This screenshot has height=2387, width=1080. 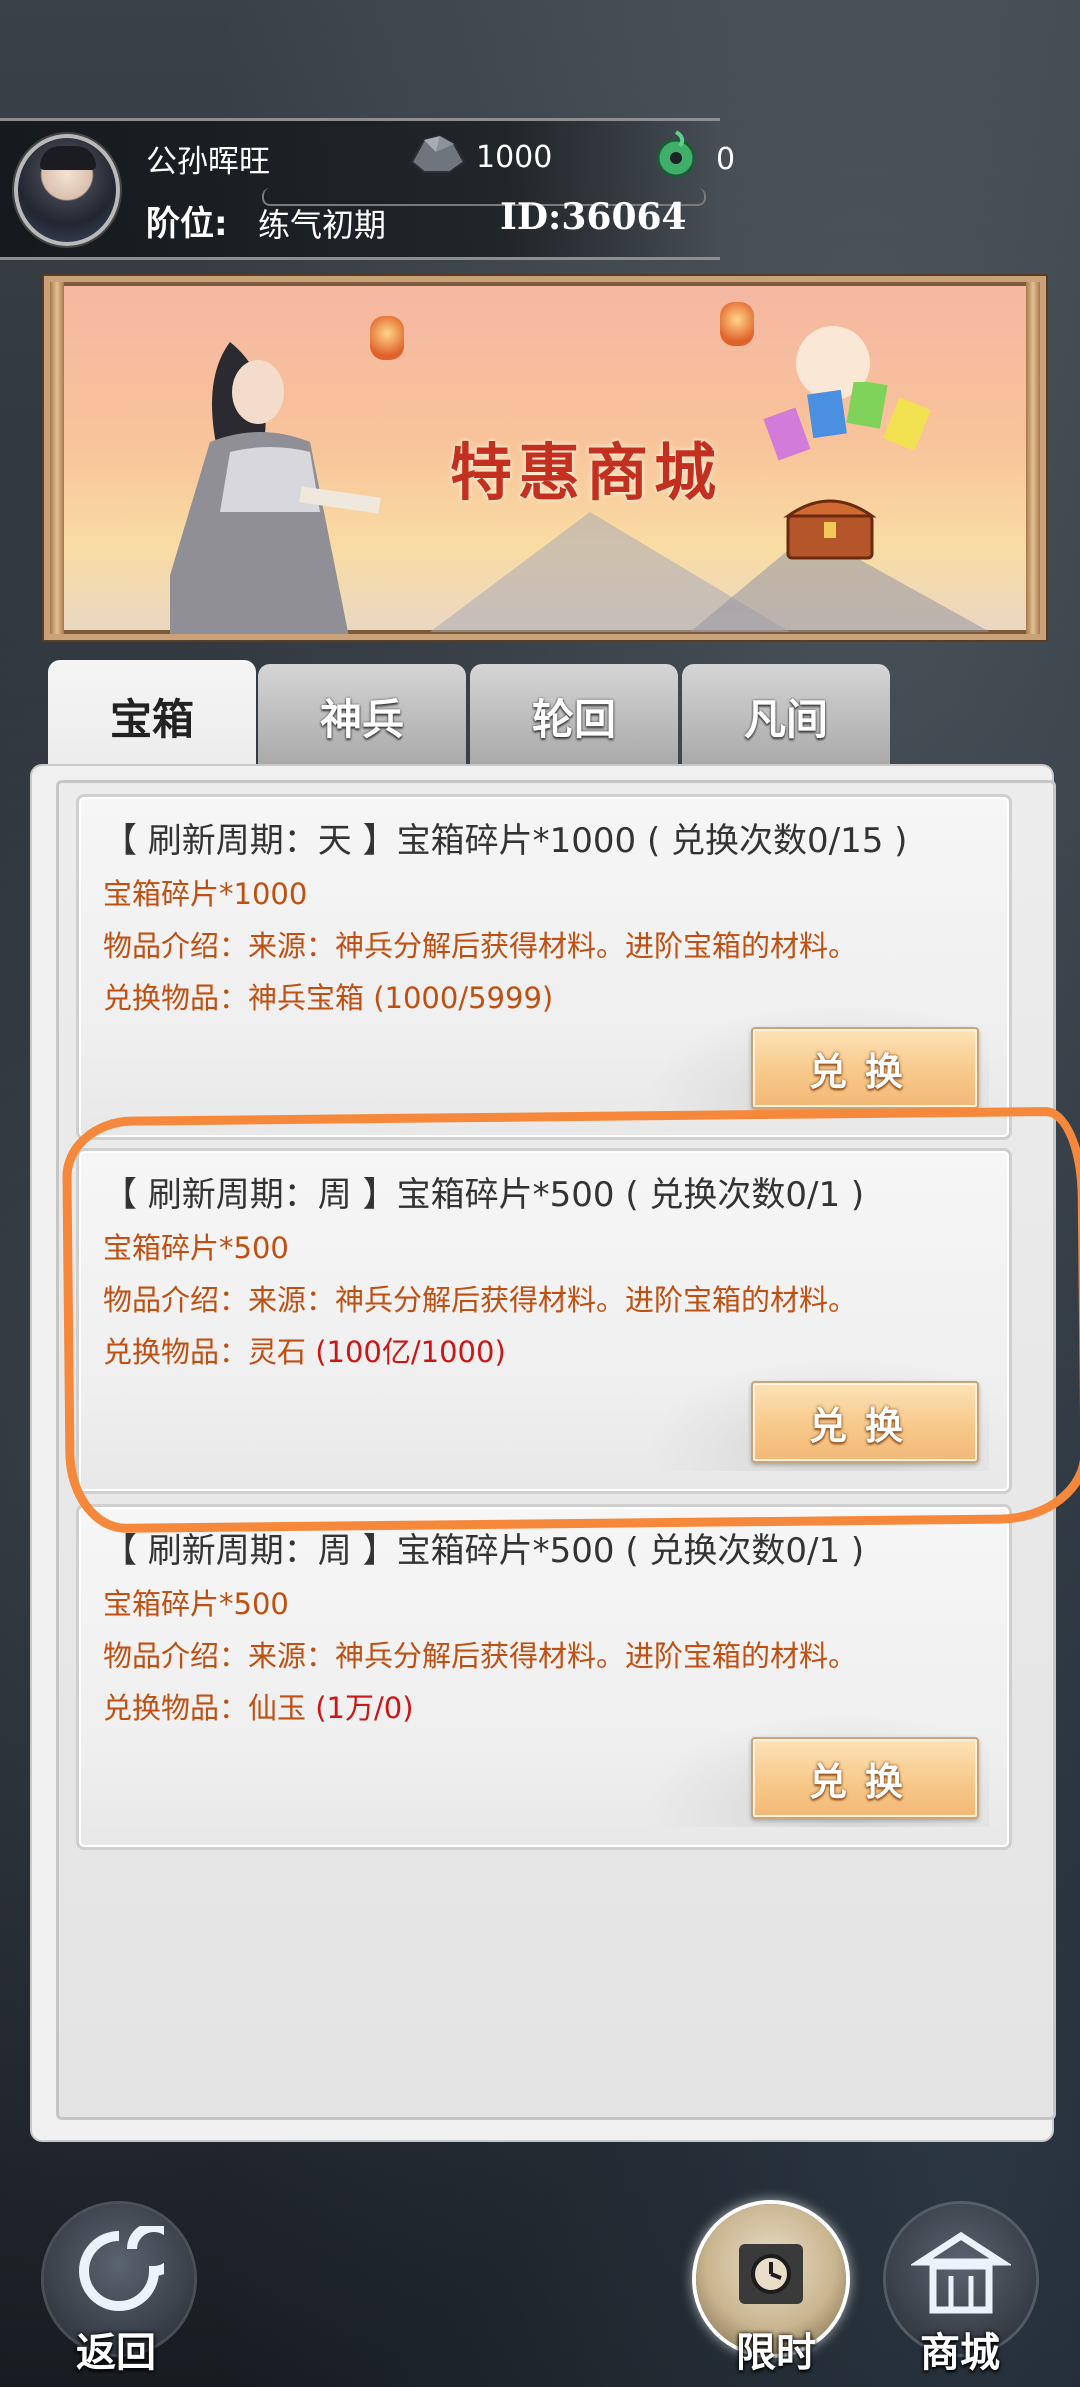 I want to click on jade-amount: 0, so click(x=726, y=159).